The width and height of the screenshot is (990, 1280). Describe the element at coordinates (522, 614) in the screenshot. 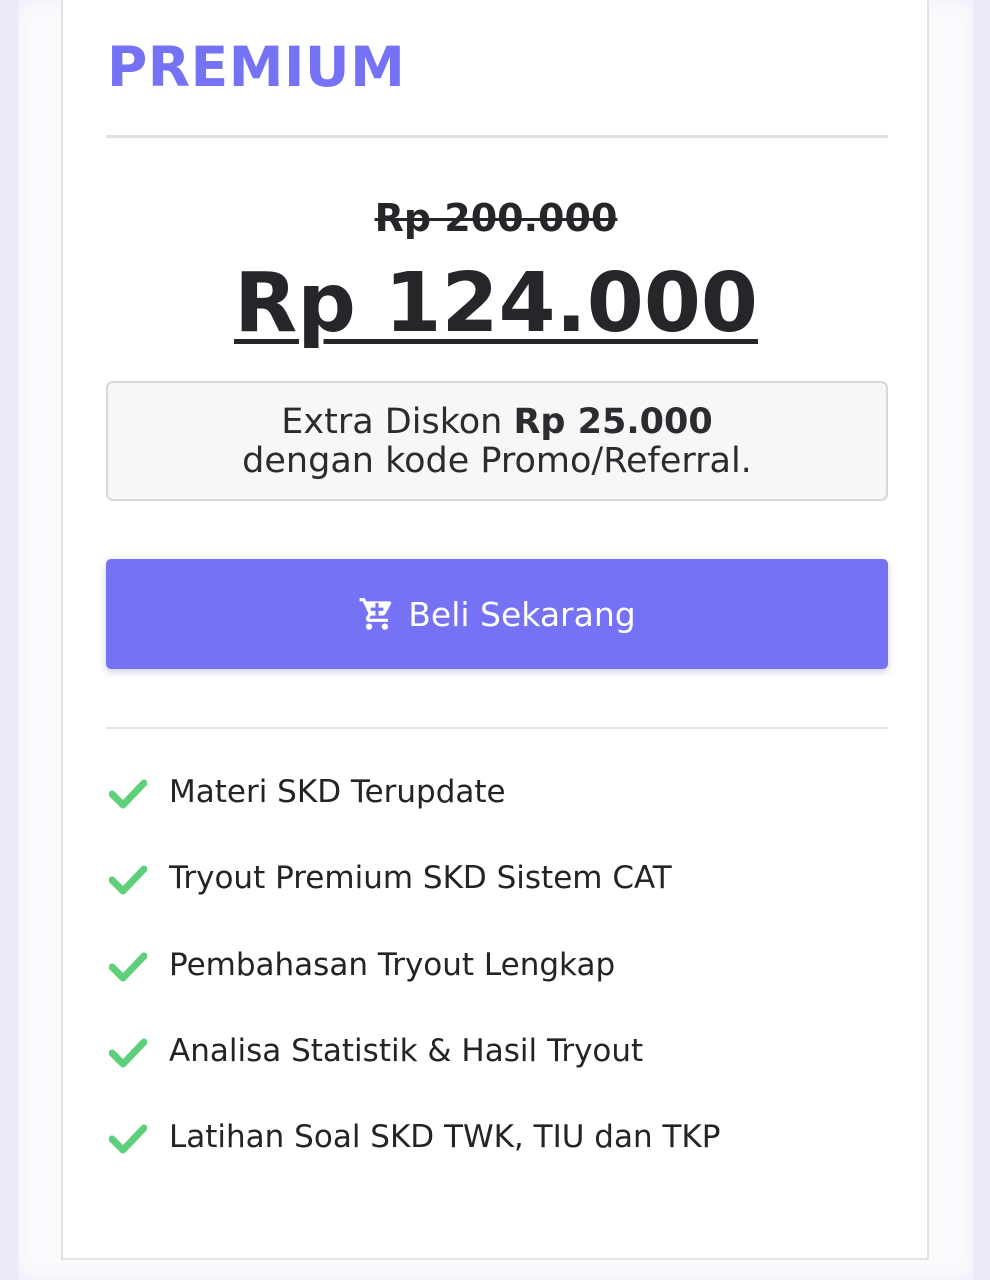

I see `buy-now-label: Beli Sekarang` at that location.